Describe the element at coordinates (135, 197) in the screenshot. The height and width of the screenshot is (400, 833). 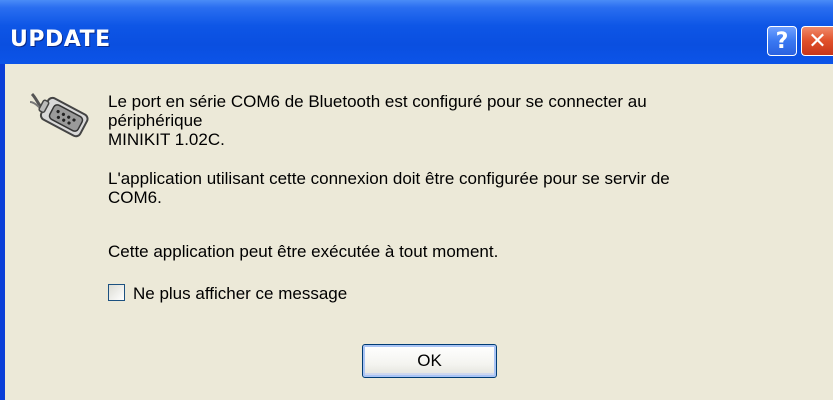
I see `message-line-5: COM6.` at that location.